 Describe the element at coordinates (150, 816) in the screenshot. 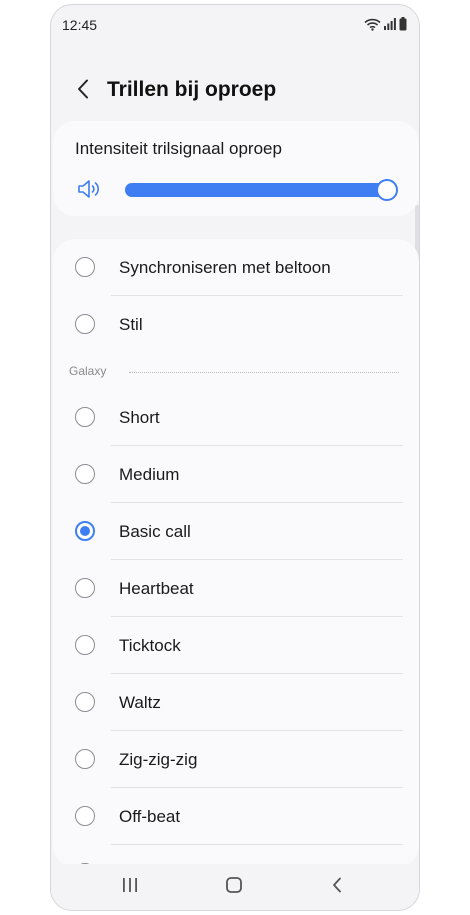

I see `option-label: Off-beat` at that location.